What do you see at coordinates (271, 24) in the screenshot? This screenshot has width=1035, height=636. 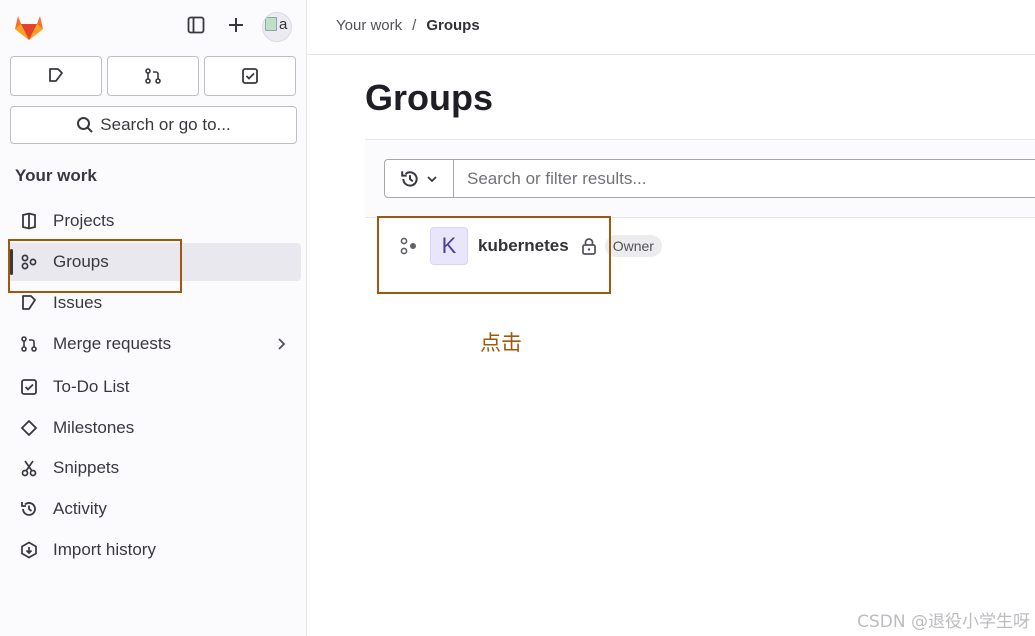 I see `broken-image-icon` at bounding box center [271, 24].